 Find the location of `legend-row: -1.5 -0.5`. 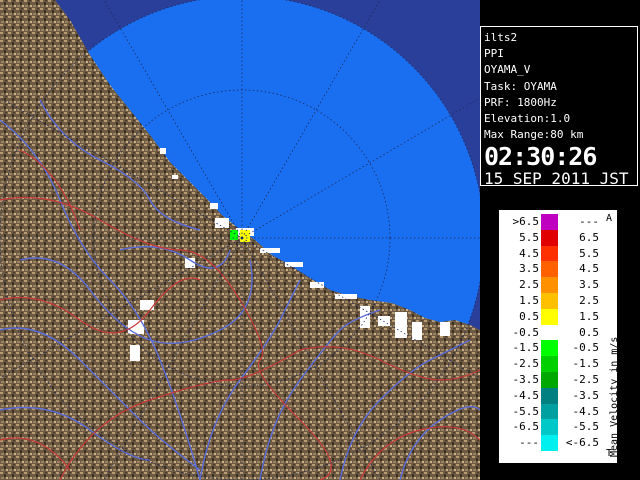

legend-row: -1.5 -0.5 is located at coordinates (559, 348).